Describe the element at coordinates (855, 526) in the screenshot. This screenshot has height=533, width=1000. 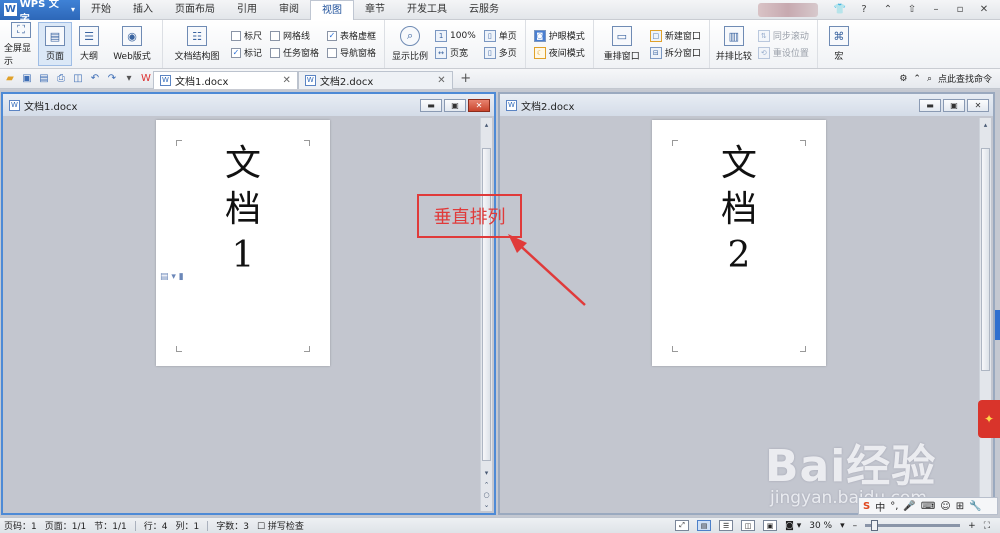
I see `zoom-out-icon: –` at that location.